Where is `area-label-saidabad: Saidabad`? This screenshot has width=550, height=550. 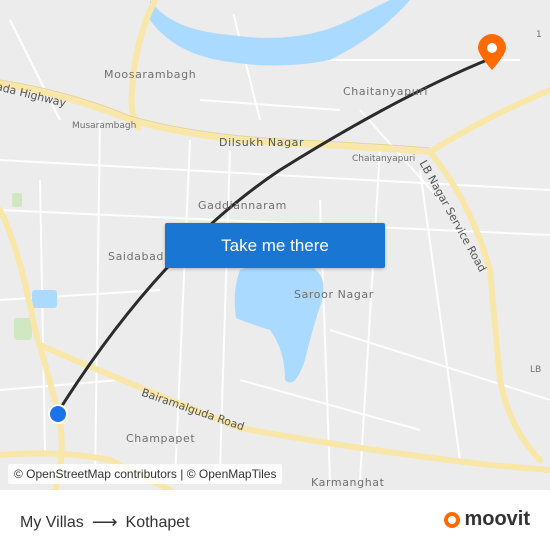
area-label-saidabad: Saidabad is located at coordinates (136, 256).